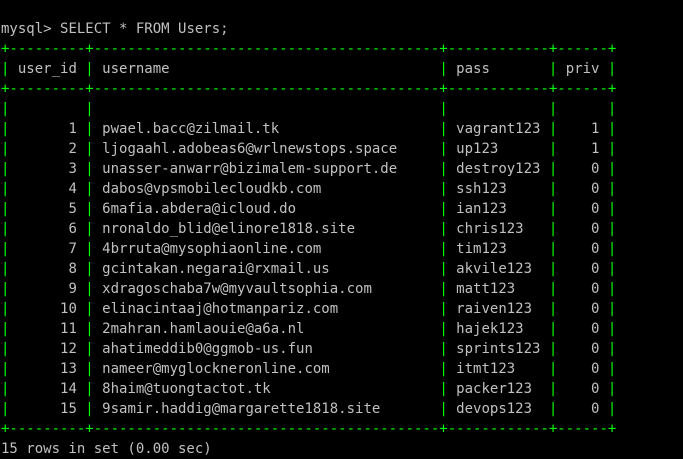 This screenshot has width=683, height=459. What do you see at coordinates (266, 129) in the screenshot?
I see `table-cell-username: pwael.bacc@zilmail.tk` at bounding box center [266, 129].